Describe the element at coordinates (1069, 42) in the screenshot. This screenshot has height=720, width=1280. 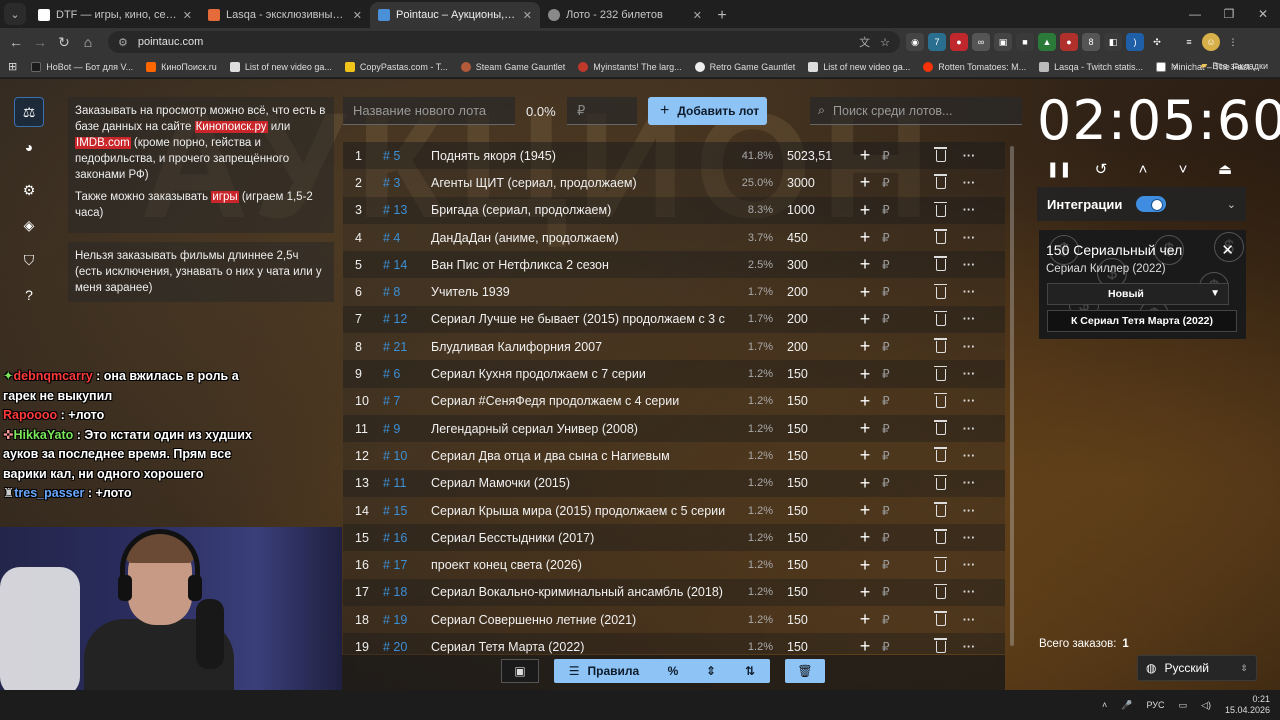
I see `extension-icon: ●` at that location.